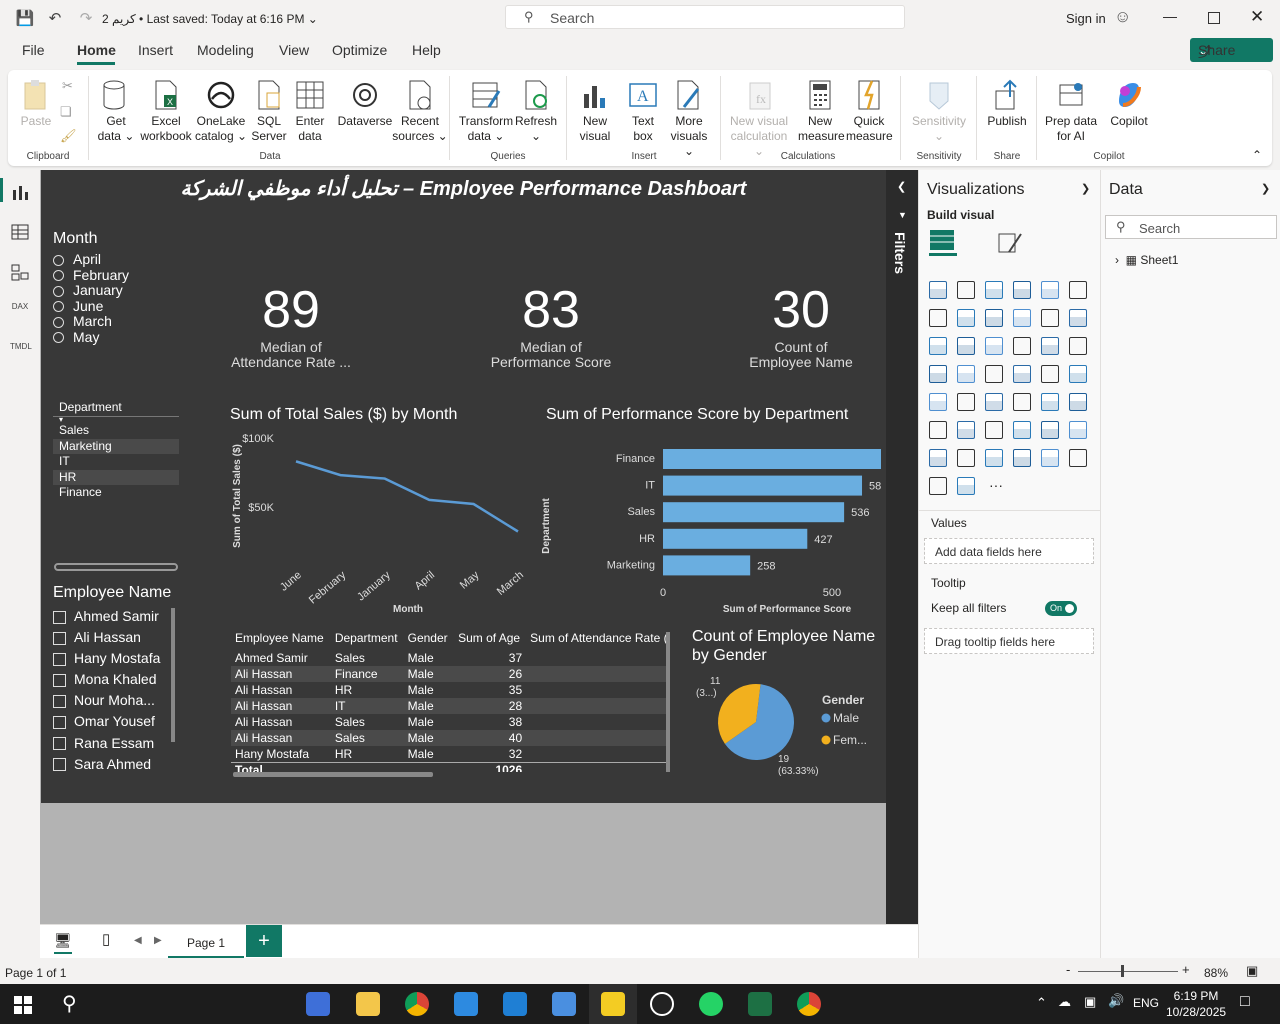  What do you see at coordinates (1078, 430) in the screenshot?
I see `trophy-icon` at bounding box center [1078, 430].